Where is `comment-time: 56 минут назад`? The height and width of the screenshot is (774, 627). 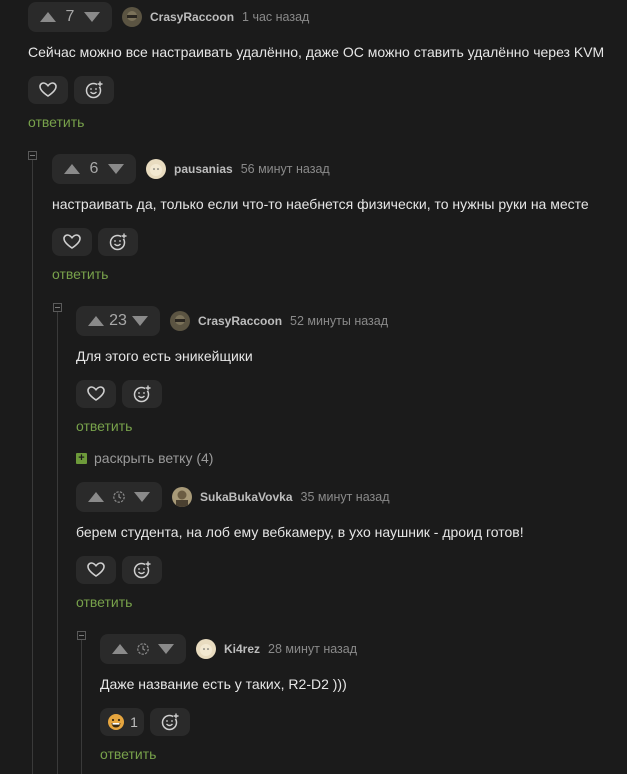 comment-time: 56 минут назад is located at coordinates (285, 169).